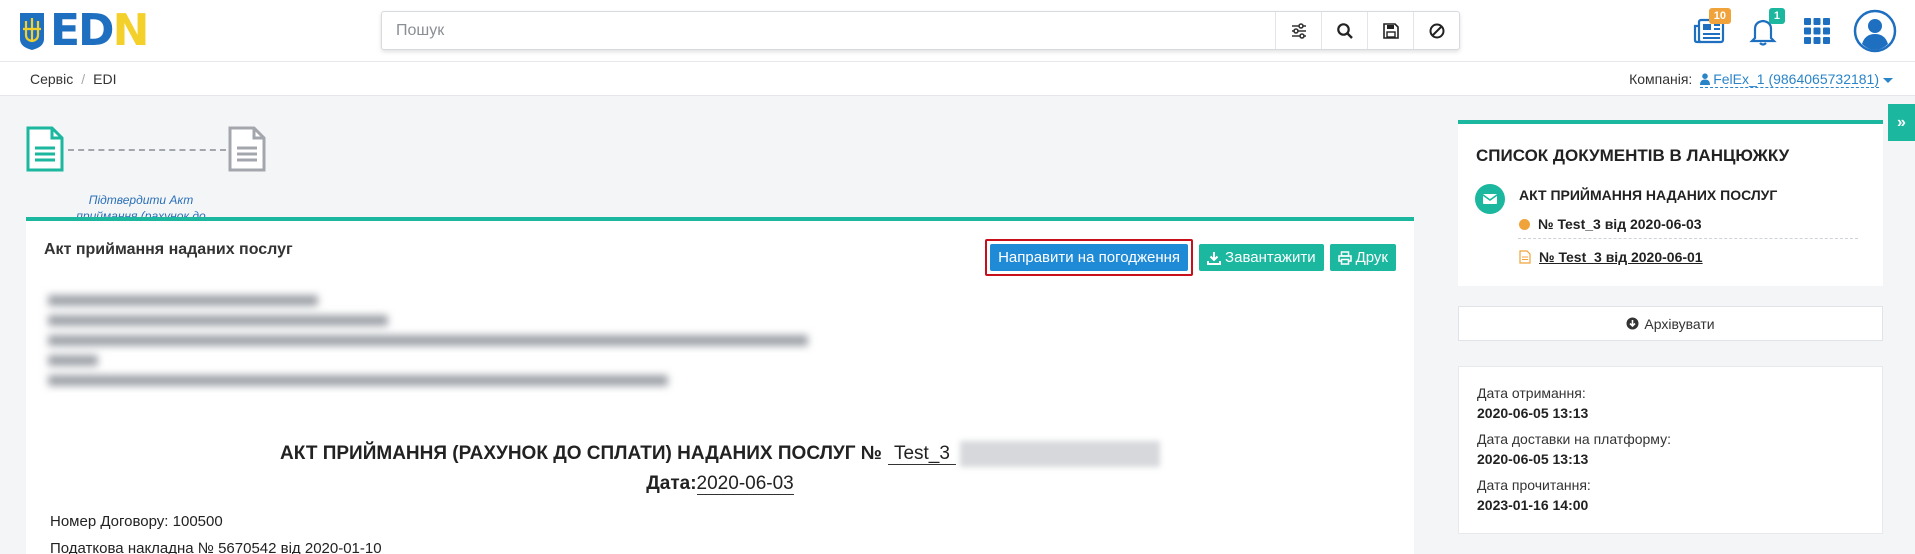 The height and width of the screenshot is (554, 1915). I want to click on notifications-count-badge: 1, so click(1776, 16).